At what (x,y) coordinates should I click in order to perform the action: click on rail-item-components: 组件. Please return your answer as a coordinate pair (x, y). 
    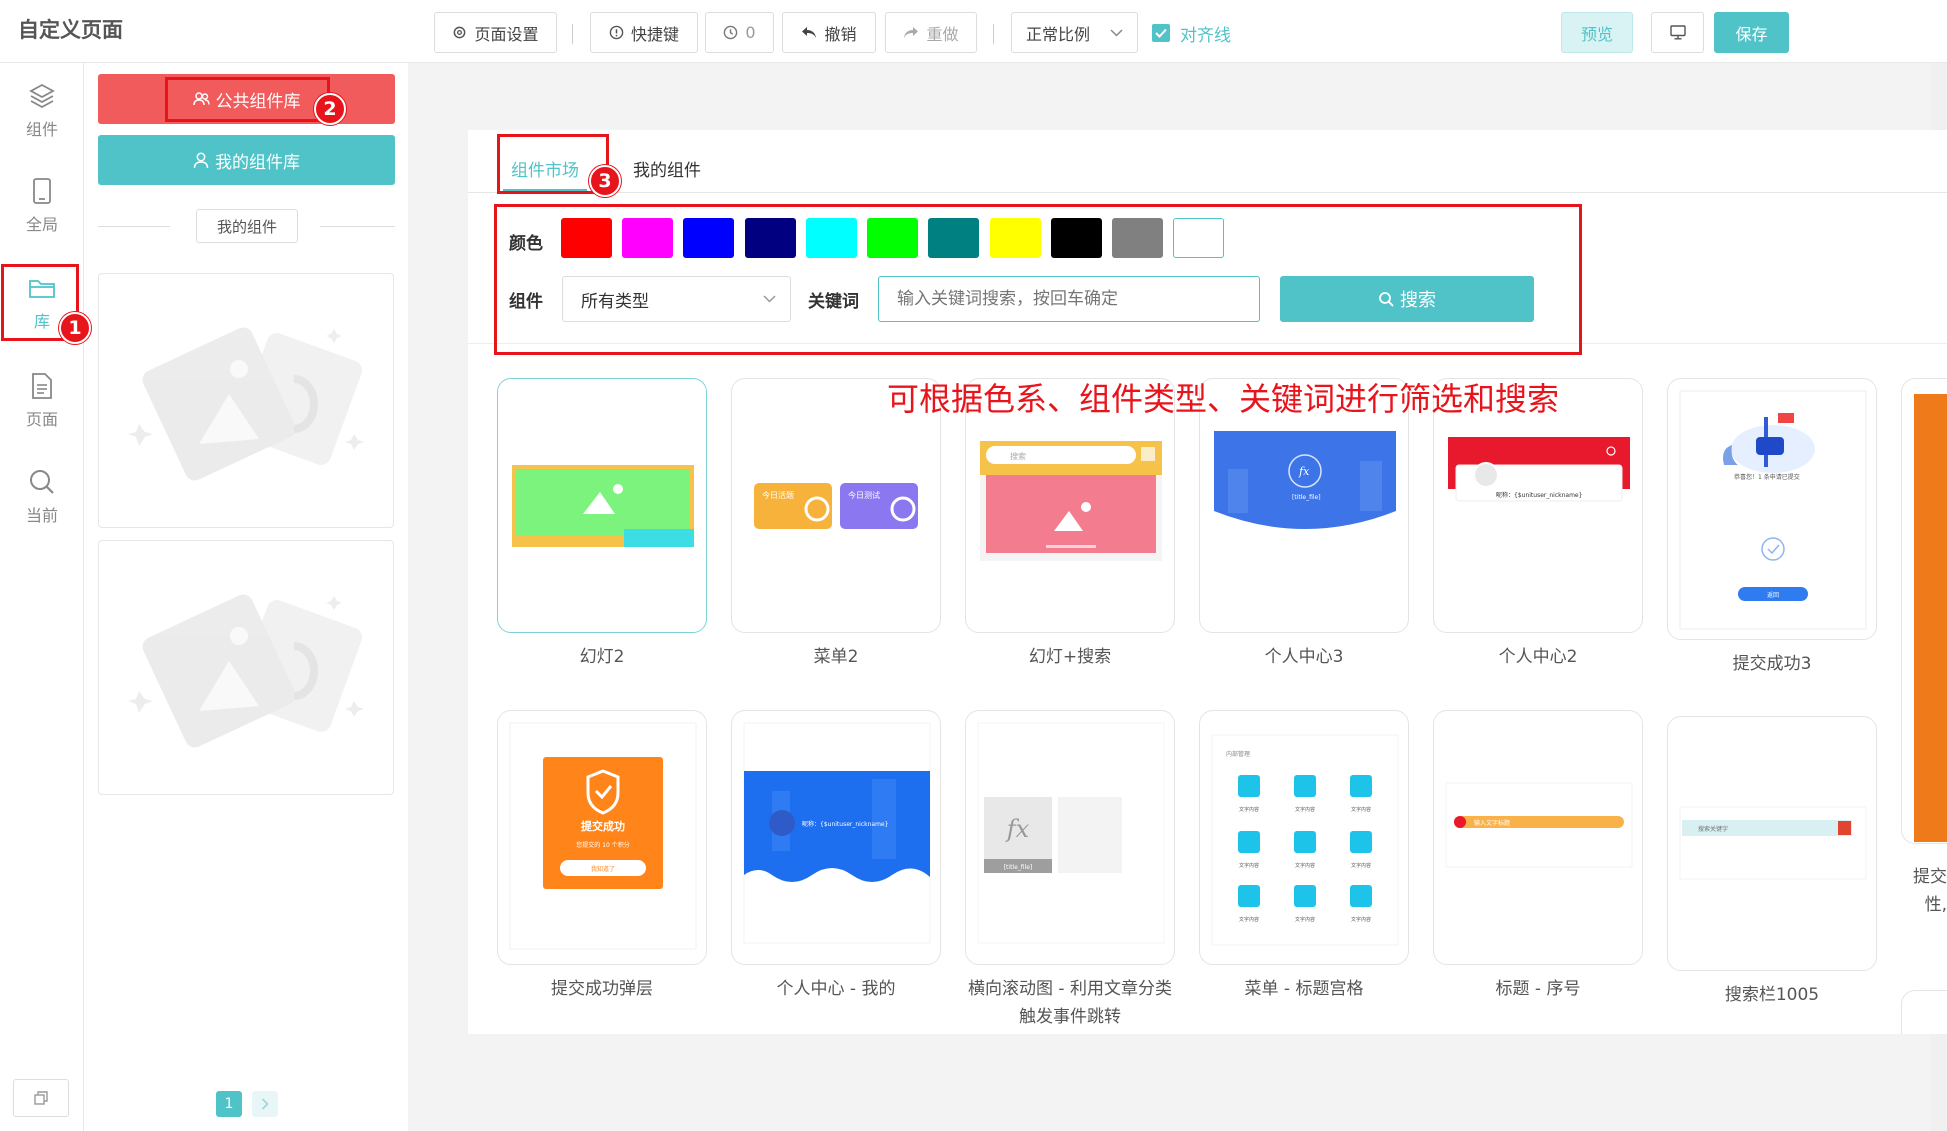
    Looking at the image, I should click on (42, 111).